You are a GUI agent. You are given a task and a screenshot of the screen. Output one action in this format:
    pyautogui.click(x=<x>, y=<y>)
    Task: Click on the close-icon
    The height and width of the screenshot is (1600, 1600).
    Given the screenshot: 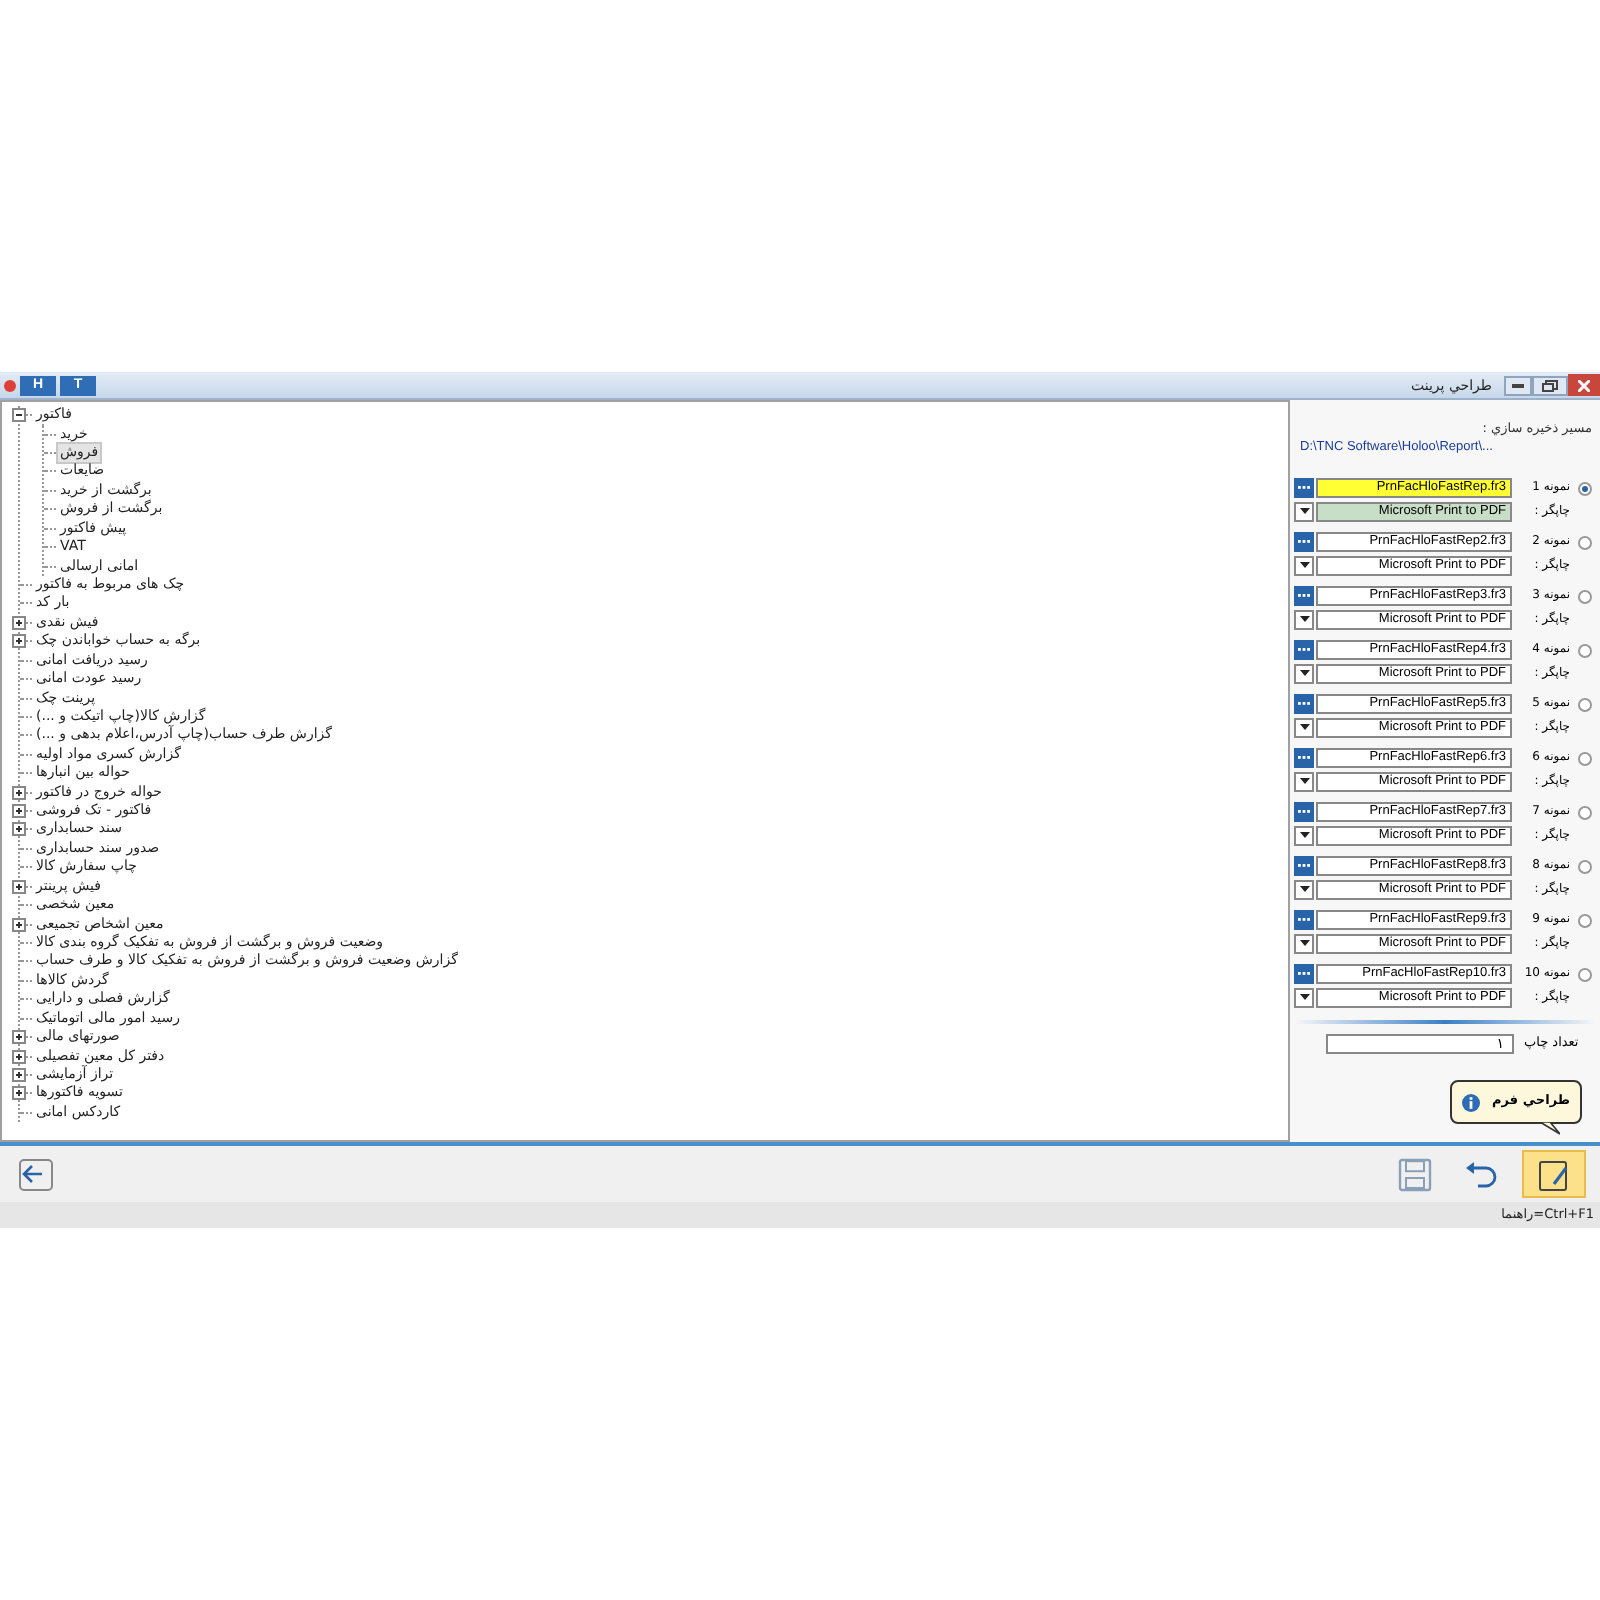 What is the action you would take?
    pyautogui.click(x=1584, y=385)
    